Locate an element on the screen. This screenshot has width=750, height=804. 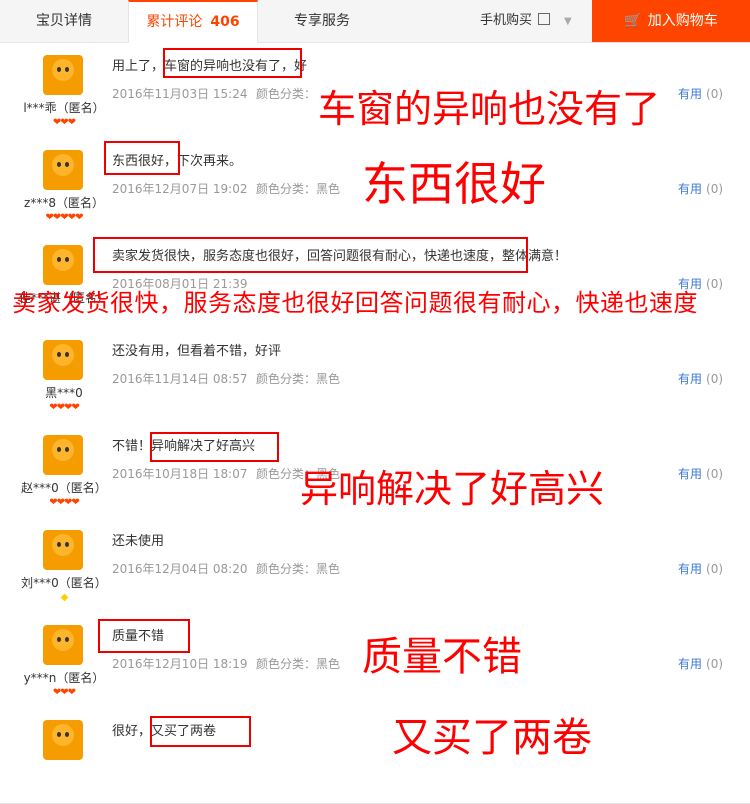
annotation-1: 车窗的异响也没有了 is located at coordinates (489, 109).